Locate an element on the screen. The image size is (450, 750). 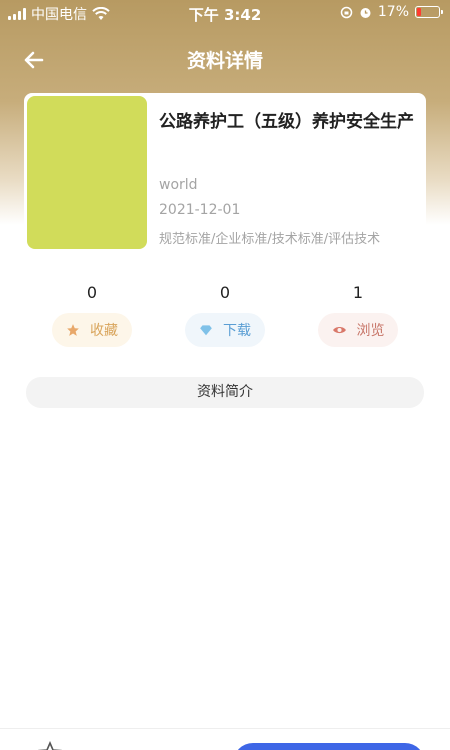
star-outline-icon is located at coordinates (50, 745).